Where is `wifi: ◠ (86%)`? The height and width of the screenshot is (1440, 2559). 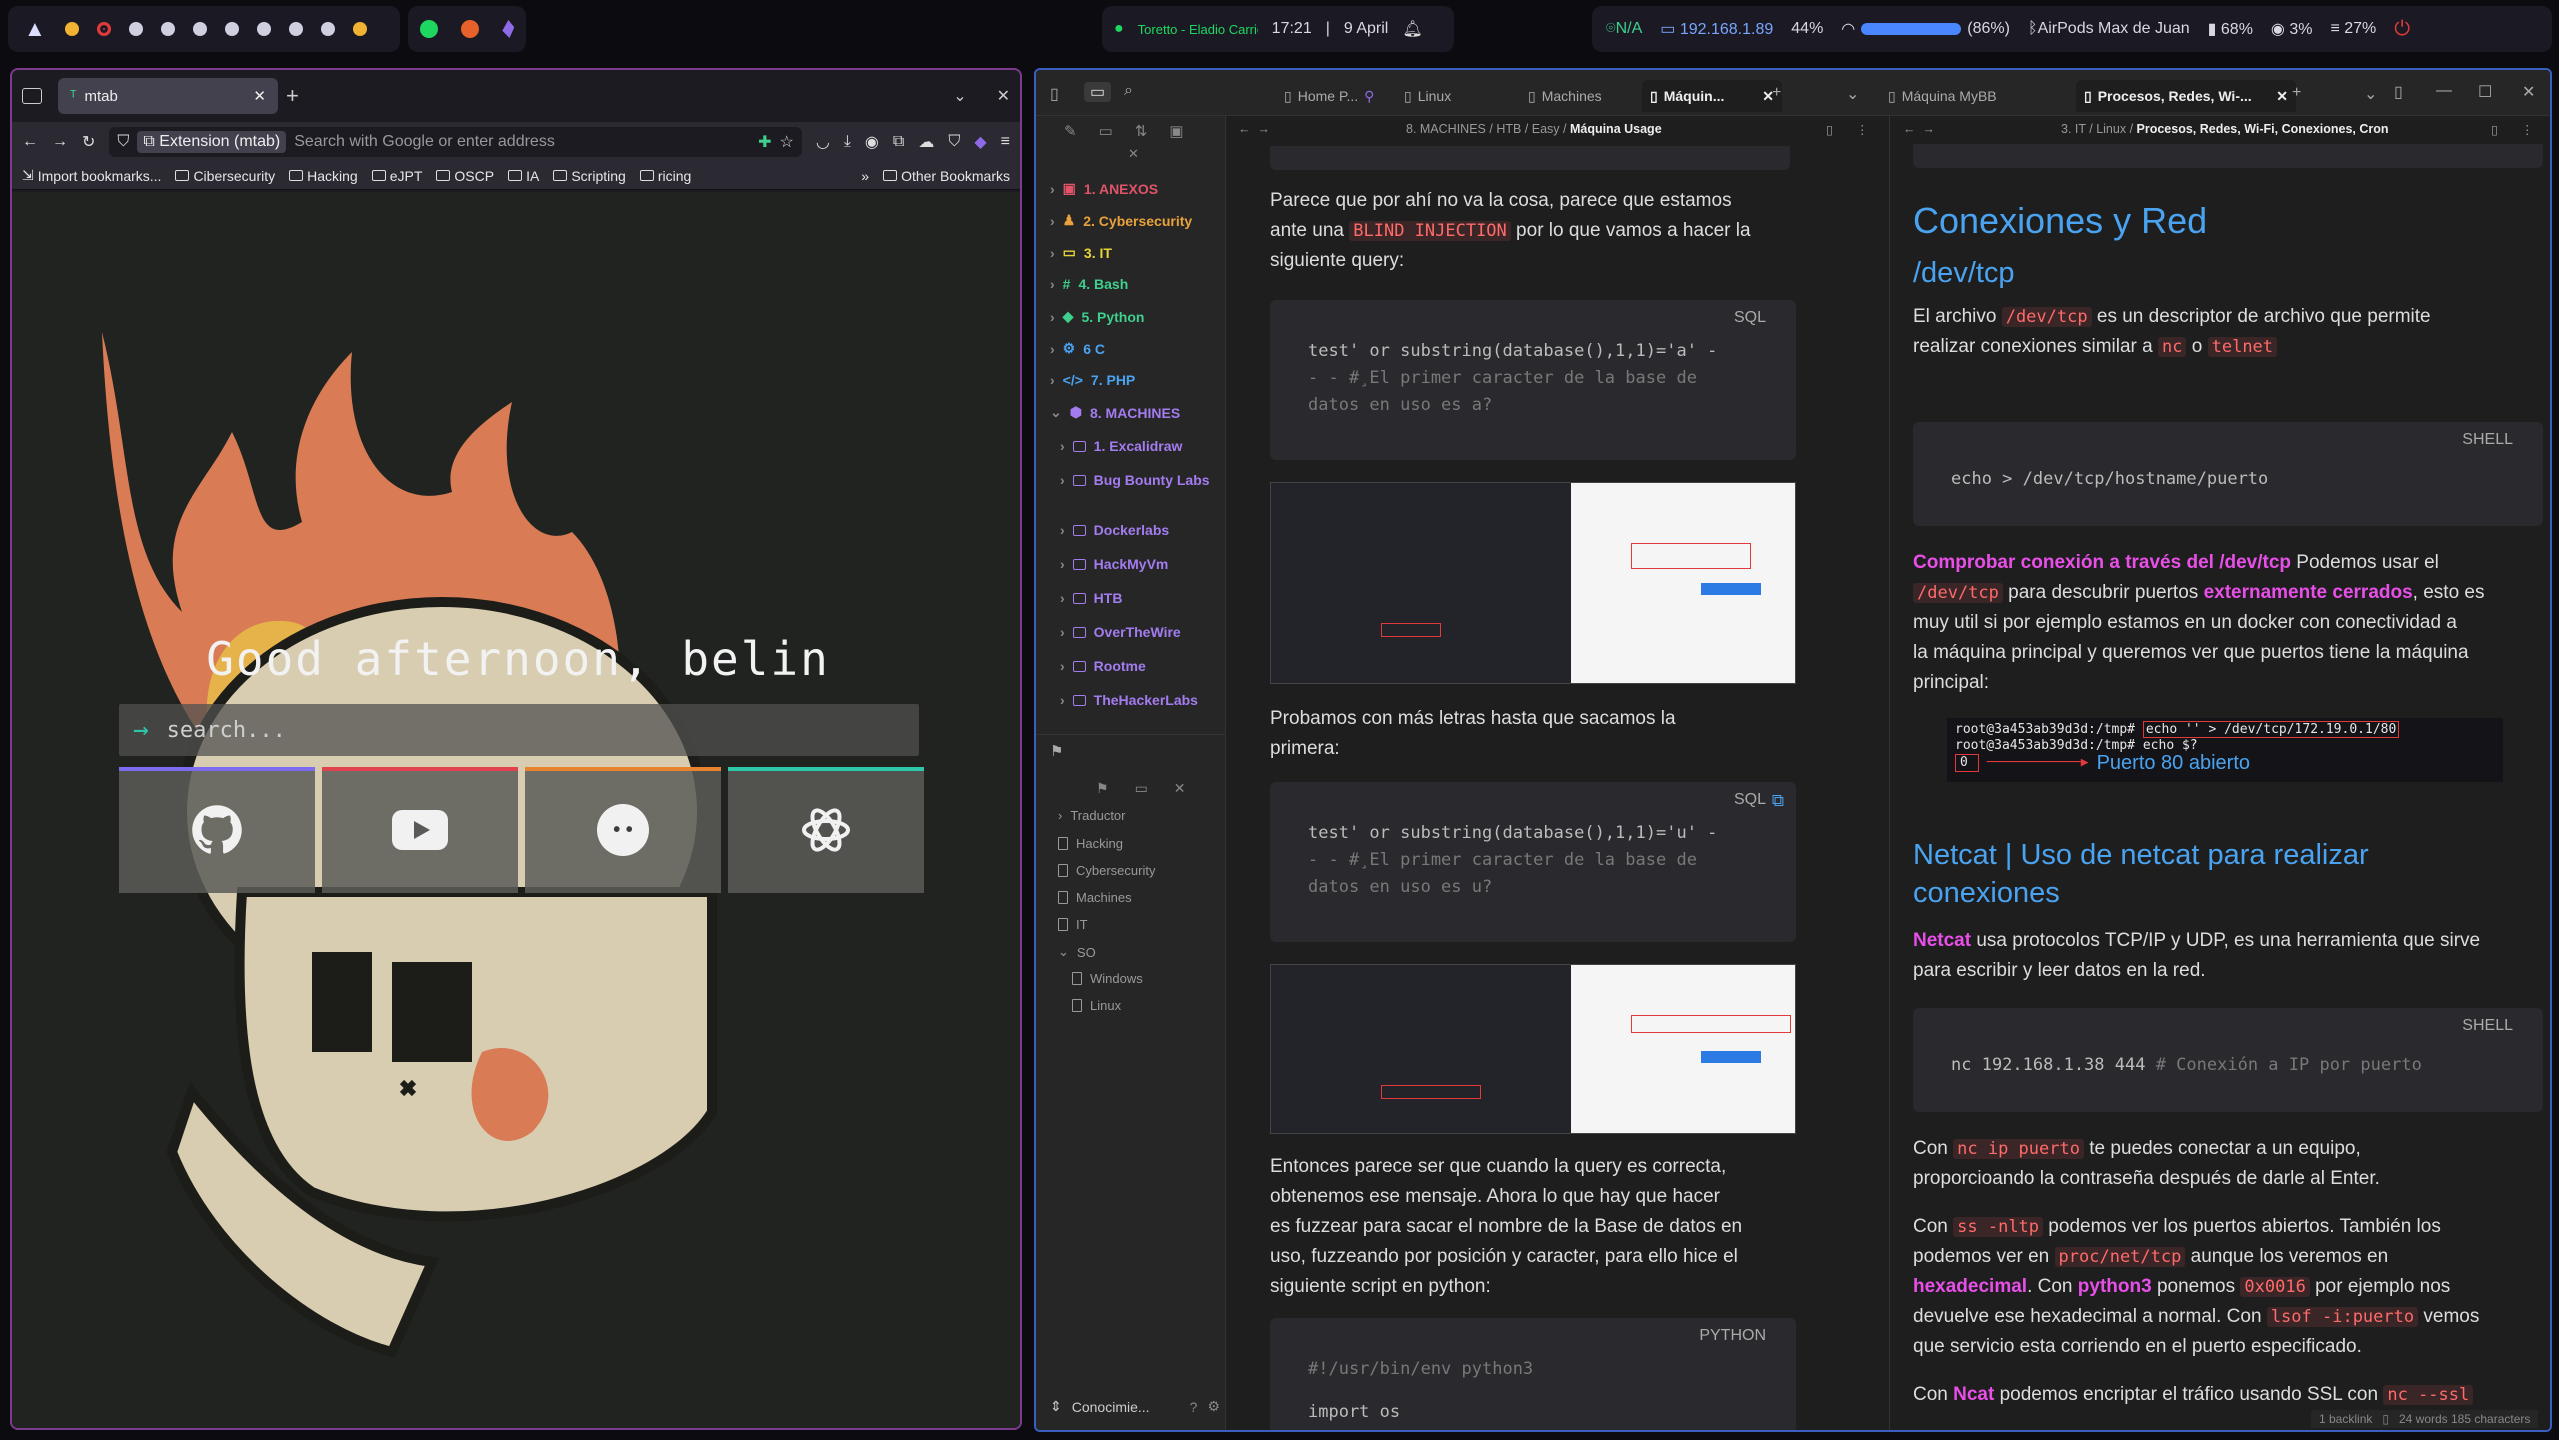
wifi: ◠ (86%) is located at coordinates (1925, 29).